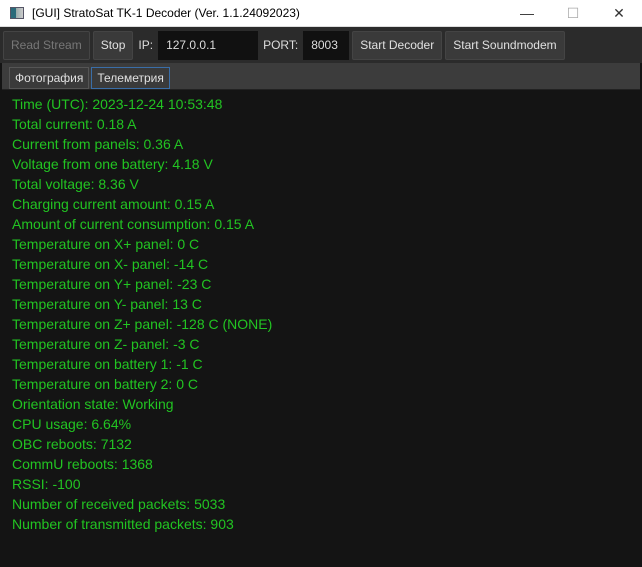 Image resolution: width=642 pixels, height=567 pixels. What do you see at coordinates (119, 504) in the screenshot?
I see `telemetry-line: Number of received packets: 5033` at bounding box center [119, 504].